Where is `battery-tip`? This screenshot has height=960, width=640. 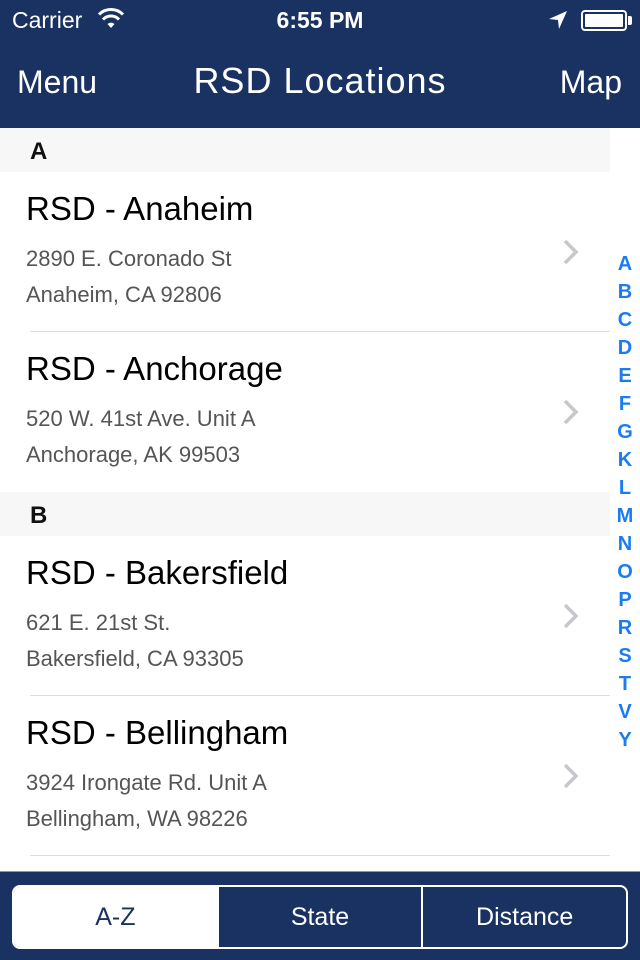 battery-tip is located at coordinates (630, 20).